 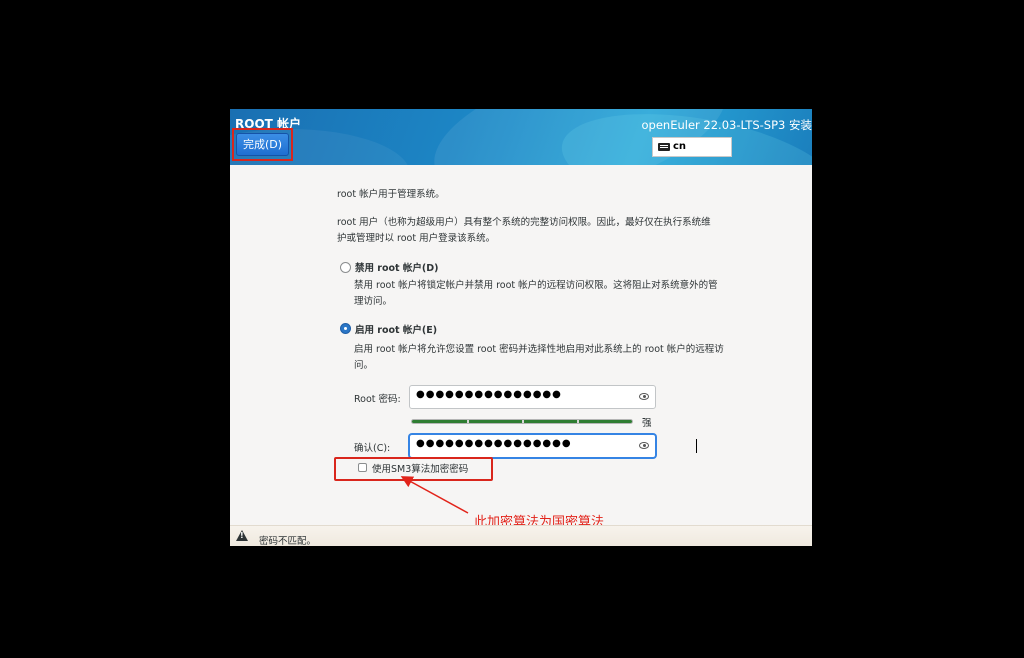 What do you see at coordinates (288, 541) in the screenshot?
I see `status-message: 密码不匹配。` at bounding box center [288, 541].